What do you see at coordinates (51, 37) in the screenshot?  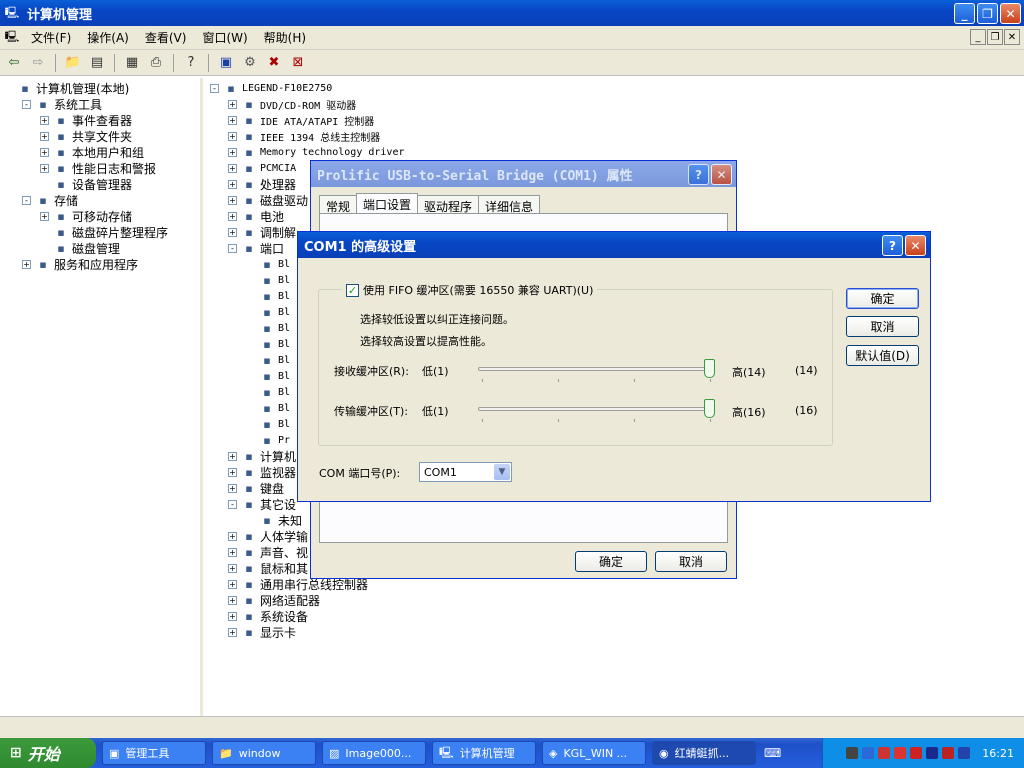 I see `menu-file: 文件(F)` at bounding box center [51, 37].